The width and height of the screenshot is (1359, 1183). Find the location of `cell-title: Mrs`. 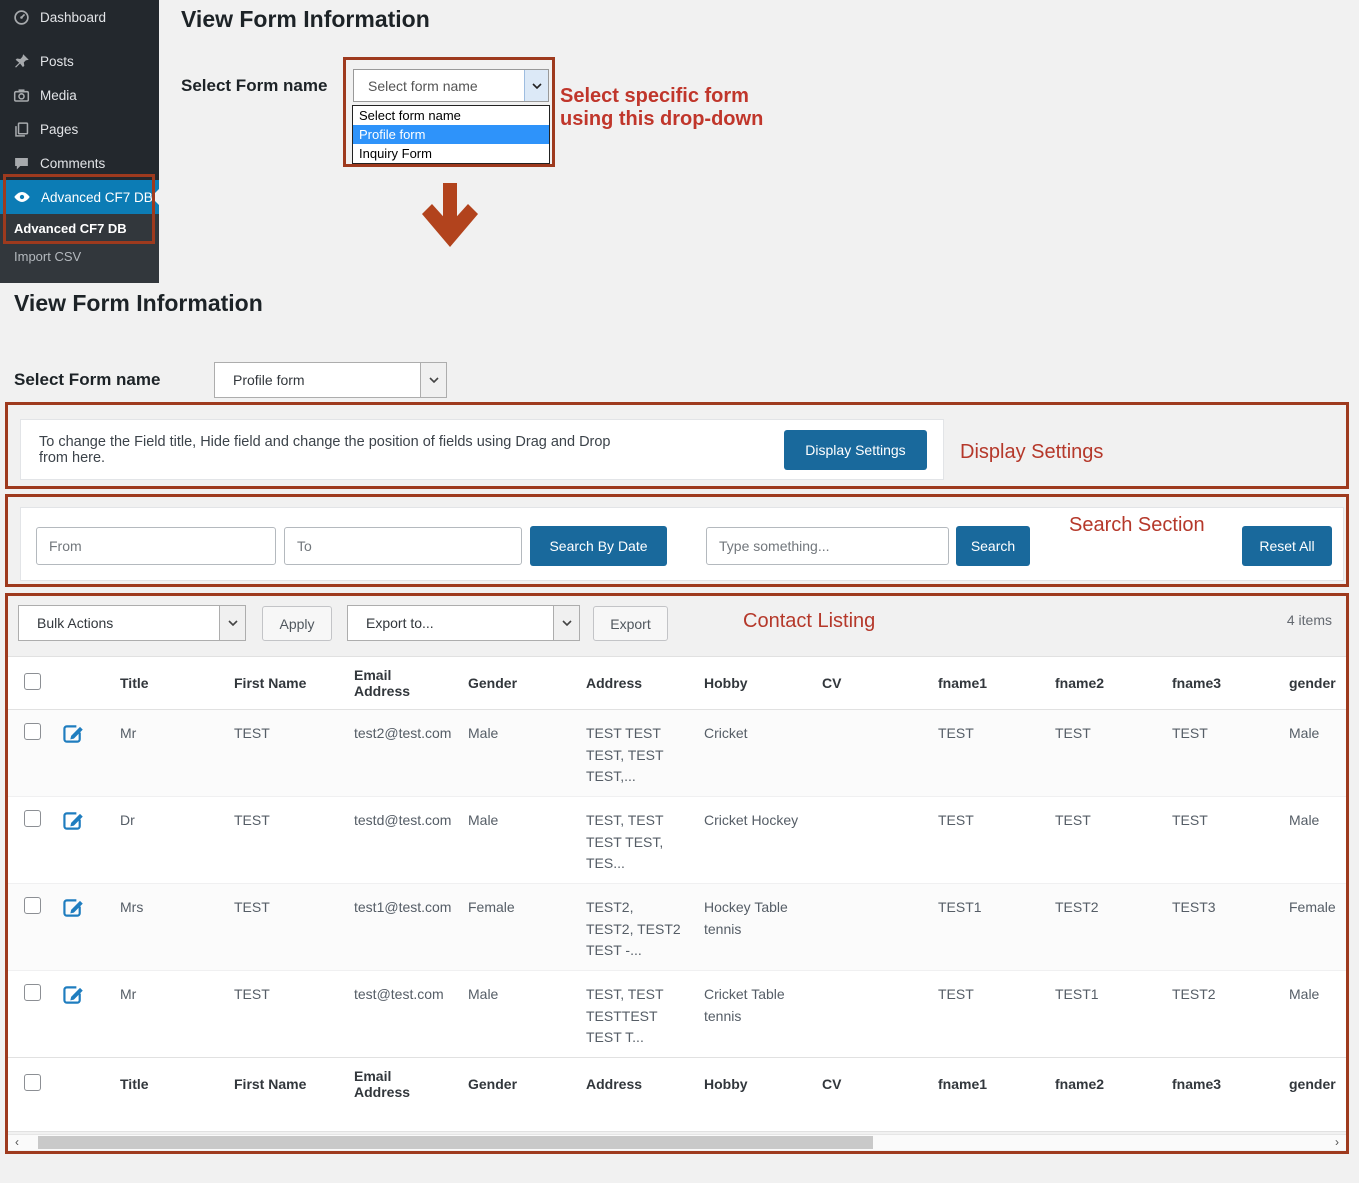

cell-title: Mrs is located at coordinates (132, 907).